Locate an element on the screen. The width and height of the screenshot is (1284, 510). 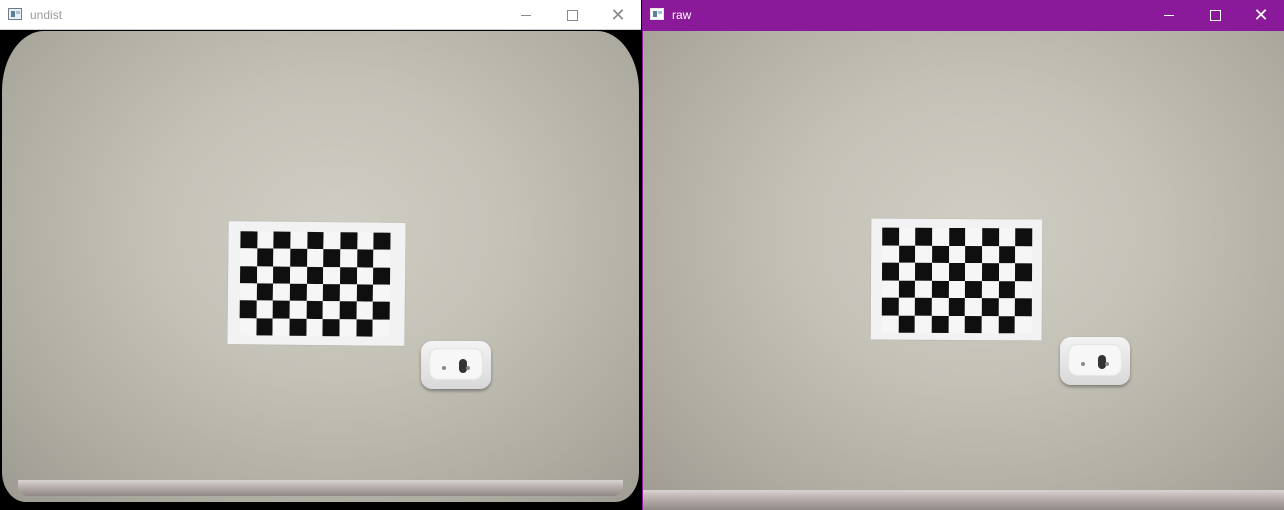
window-title: raw is located at coordinates (682, 15).